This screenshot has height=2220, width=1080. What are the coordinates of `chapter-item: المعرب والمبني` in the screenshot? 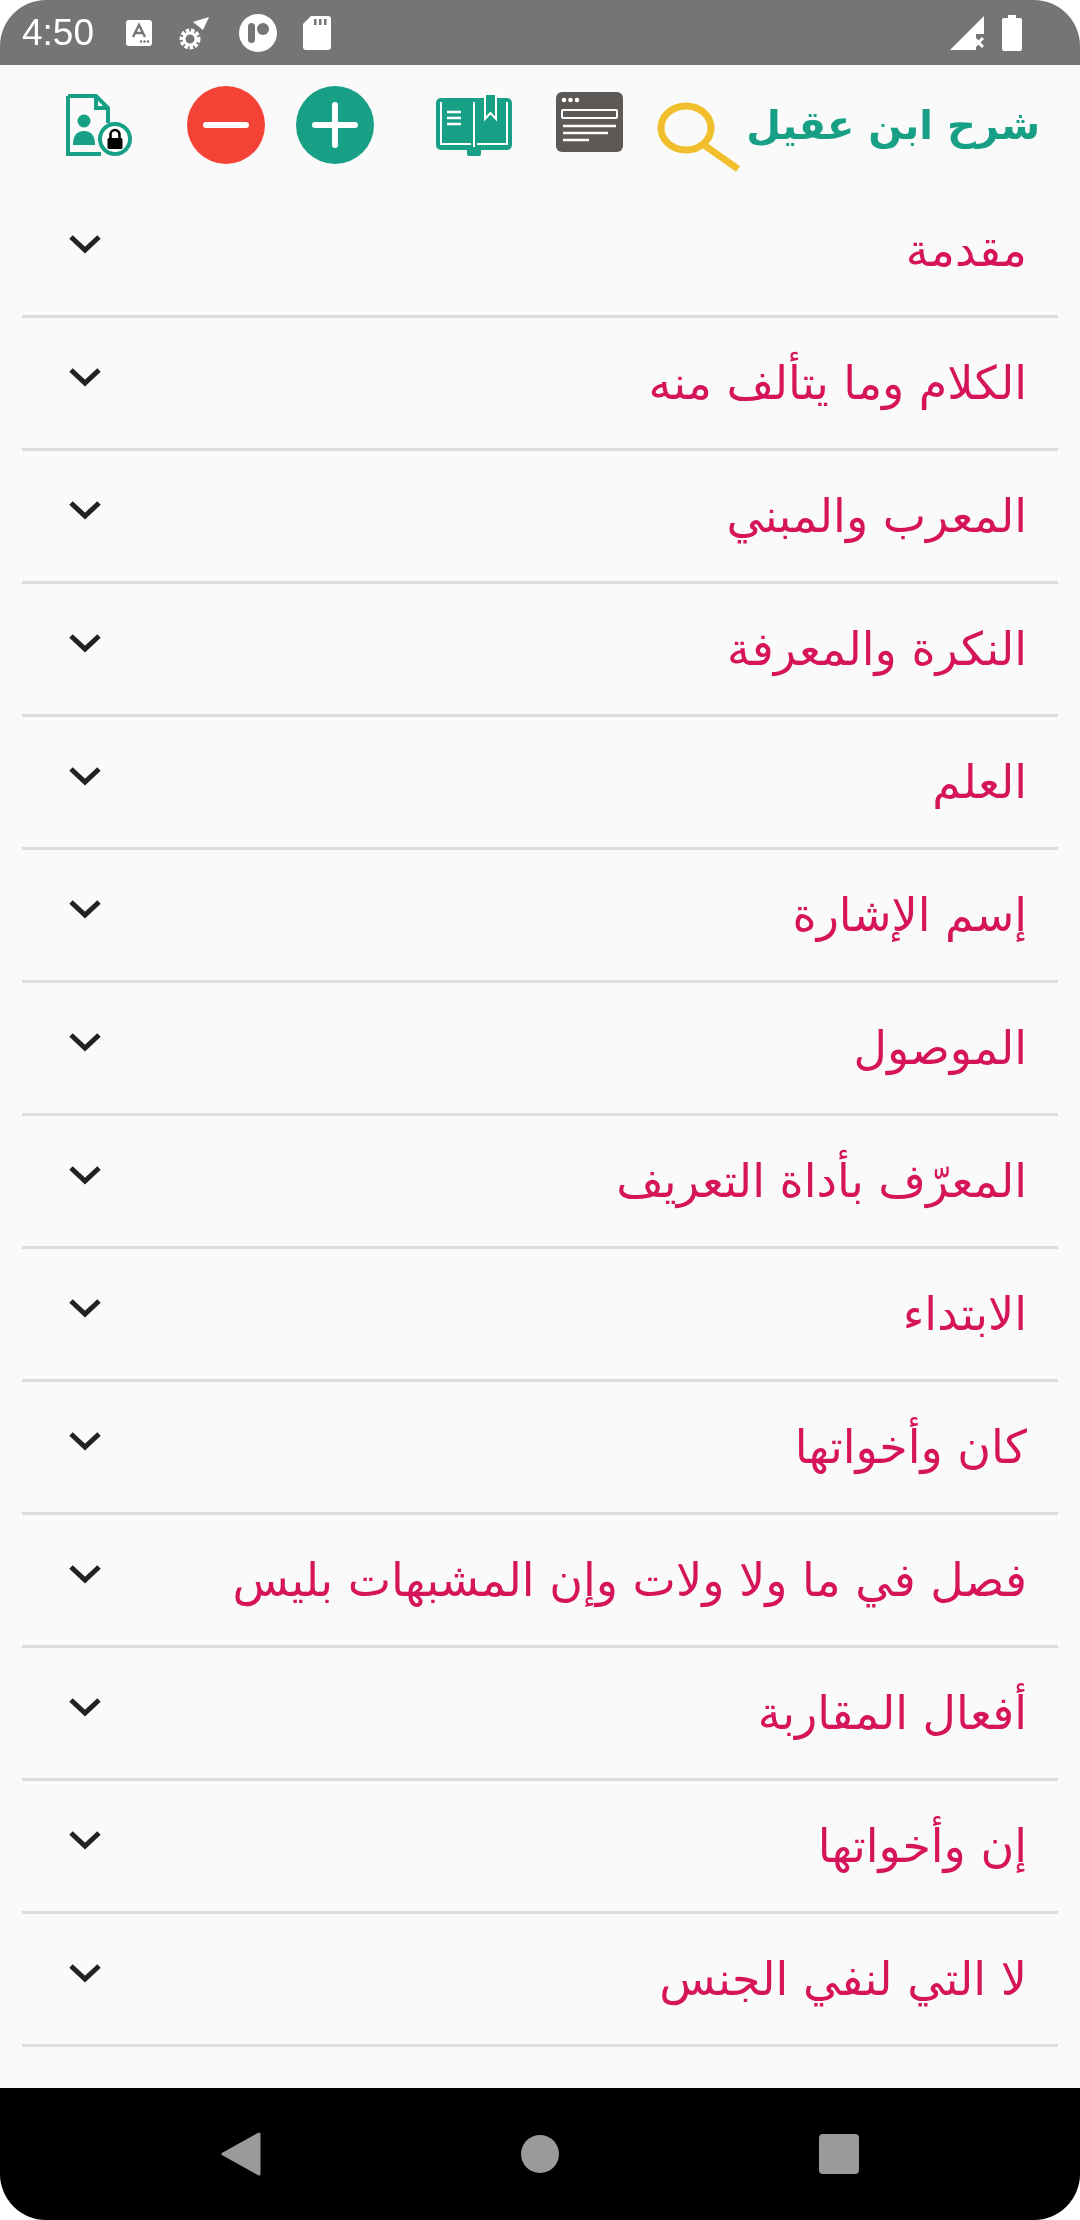 It's located at (540, 517).